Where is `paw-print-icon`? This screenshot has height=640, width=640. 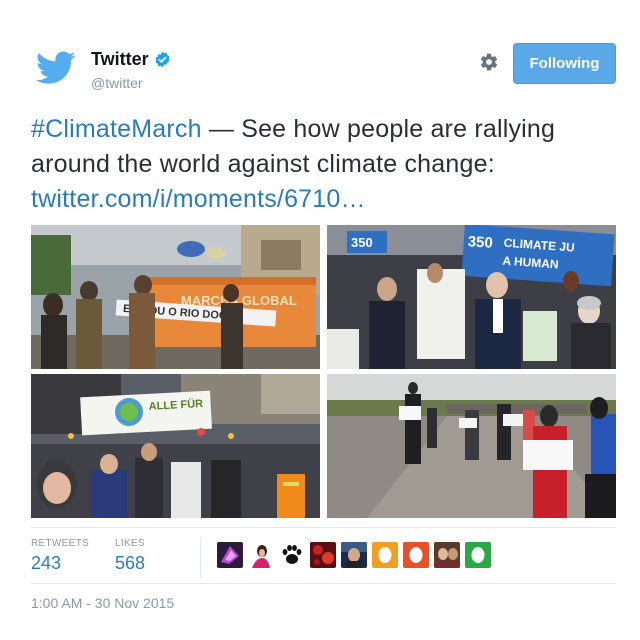 paw-print-icon is located at coordinates (292, 555).